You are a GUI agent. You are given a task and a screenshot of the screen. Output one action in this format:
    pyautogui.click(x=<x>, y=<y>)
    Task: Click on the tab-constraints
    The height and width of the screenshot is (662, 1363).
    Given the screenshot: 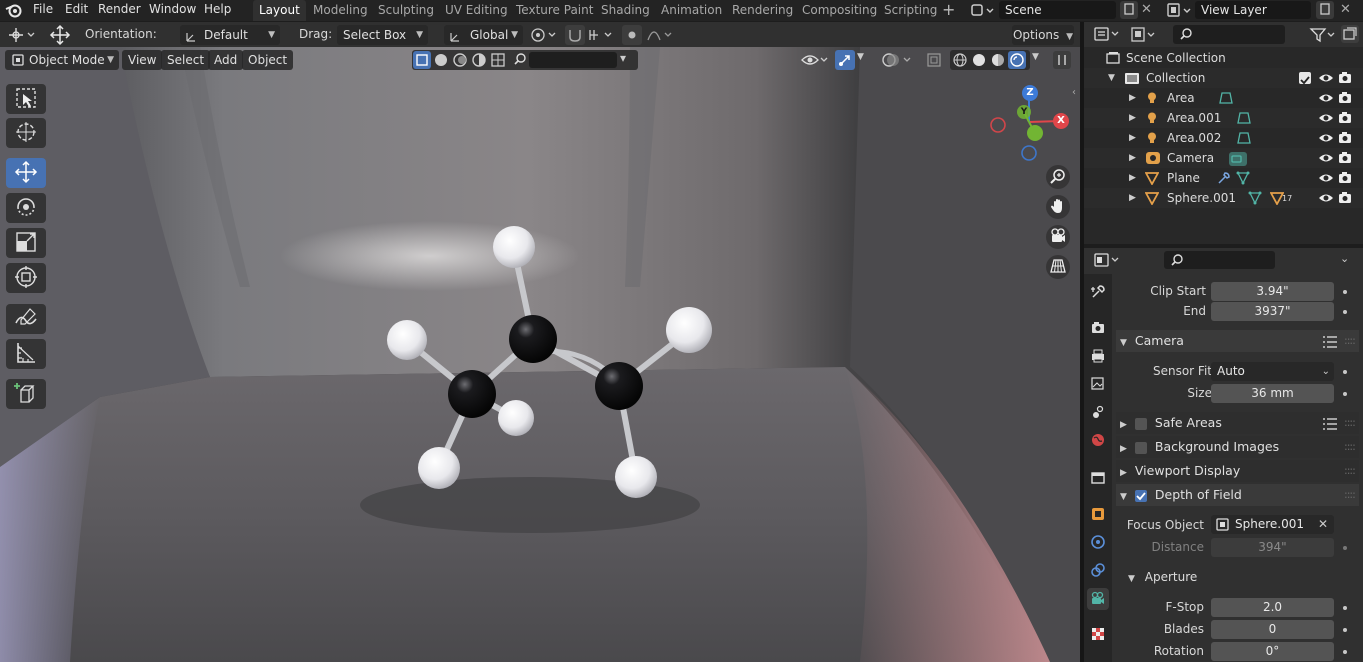 What is the action you would take?
    pyautogui.click(x=1098, y=571)
    